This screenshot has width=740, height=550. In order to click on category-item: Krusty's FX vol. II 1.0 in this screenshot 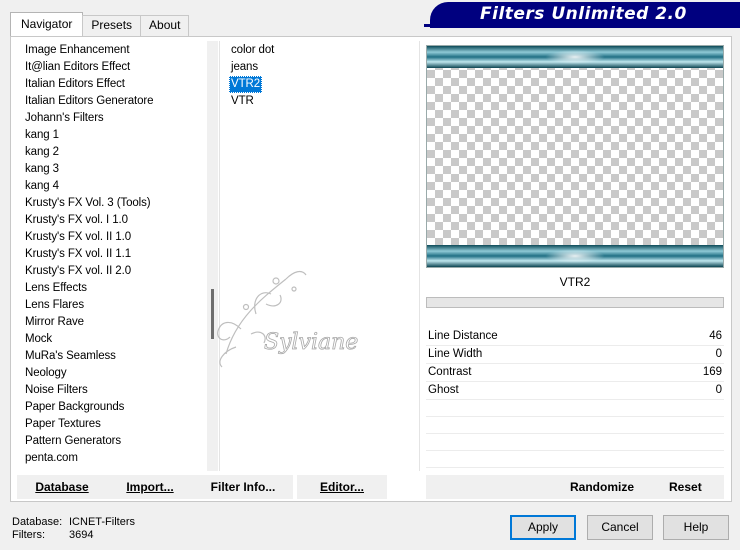, I will do `click(78, 237)`.